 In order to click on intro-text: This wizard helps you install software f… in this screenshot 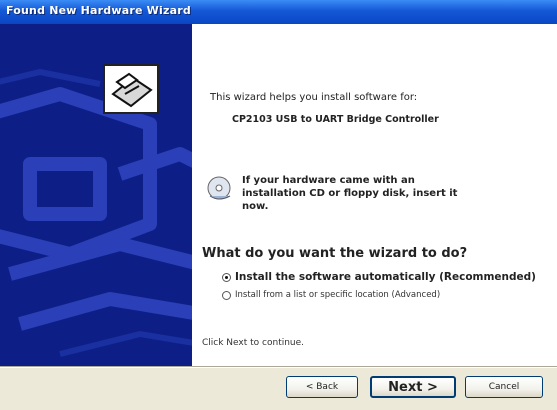, I will do `click(314, 97)`.